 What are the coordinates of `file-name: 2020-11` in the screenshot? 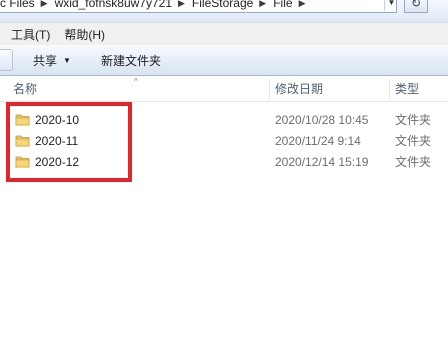 It's located at (57, 141).